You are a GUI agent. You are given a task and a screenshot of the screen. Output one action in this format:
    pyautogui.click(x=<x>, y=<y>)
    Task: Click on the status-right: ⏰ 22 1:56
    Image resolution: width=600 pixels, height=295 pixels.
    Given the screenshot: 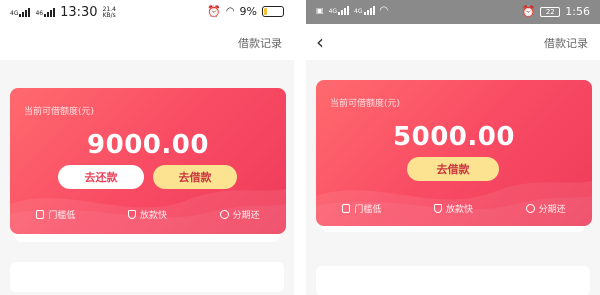 What is the action you would take?
    pyautogui.click(x=556, y=11)
    